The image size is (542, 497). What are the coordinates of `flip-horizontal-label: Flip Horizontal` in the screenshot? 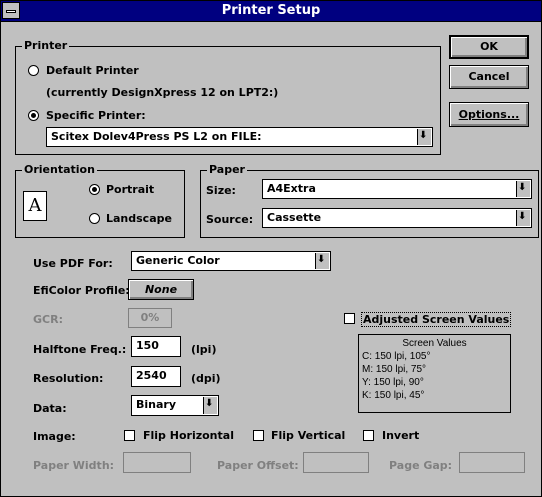 It's located at (188, 435).